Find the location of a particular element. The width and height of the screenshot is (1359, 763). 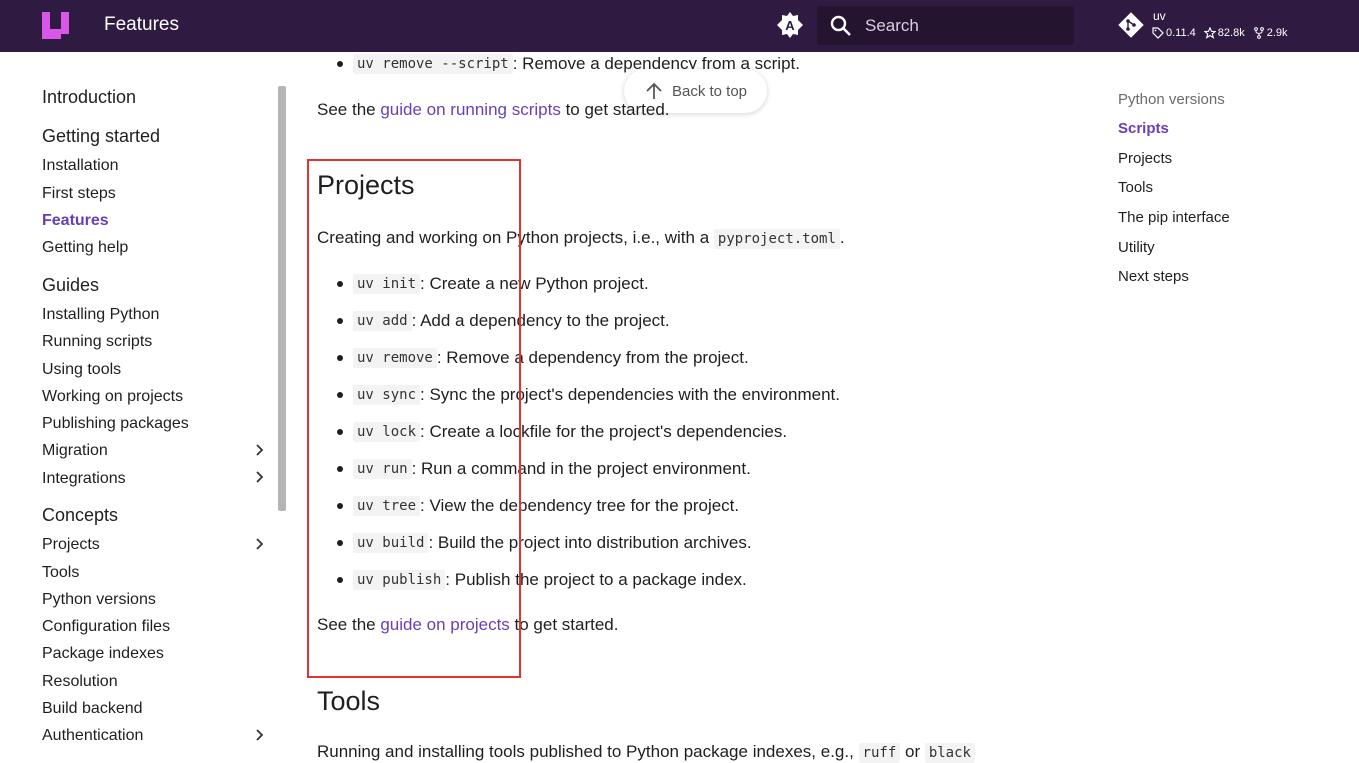

nav-item-installation: Installation is located at coordinates (157, 166).